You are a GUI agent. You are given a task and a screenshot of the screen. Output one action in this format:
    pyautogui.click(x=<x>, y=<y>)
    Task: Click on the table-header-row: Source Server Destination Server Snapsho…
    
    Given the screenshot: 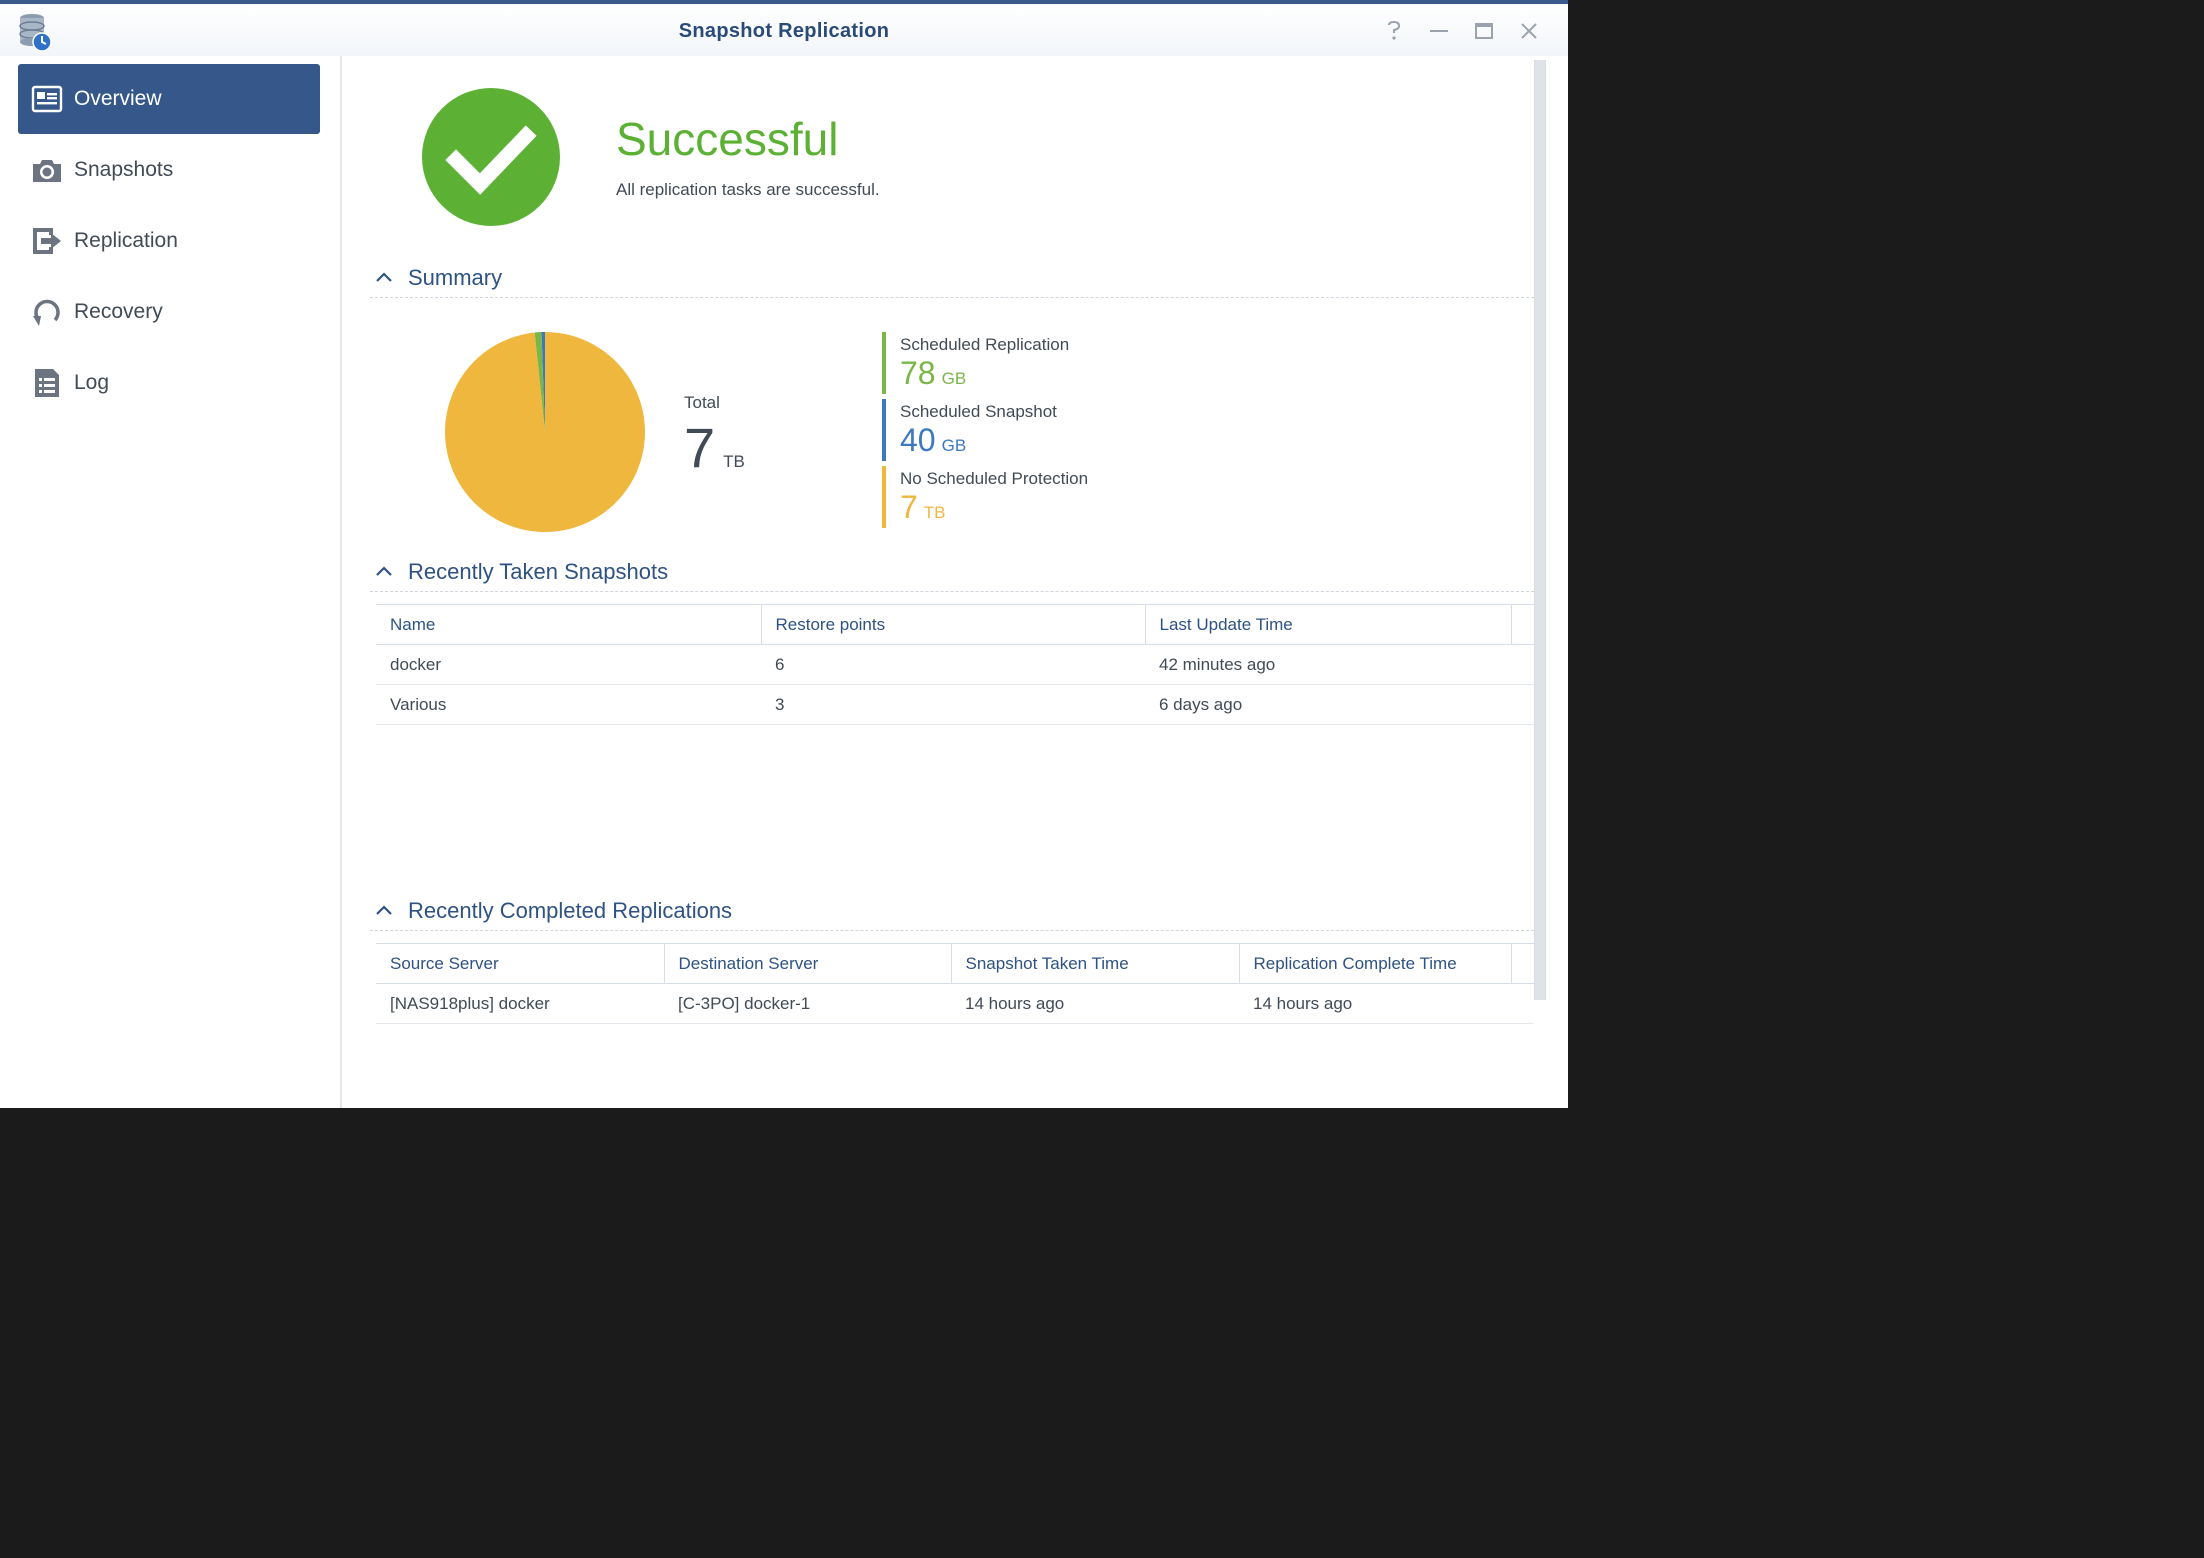 What is the action you would take?
    pyautogui.click(x=955, y=963)
    